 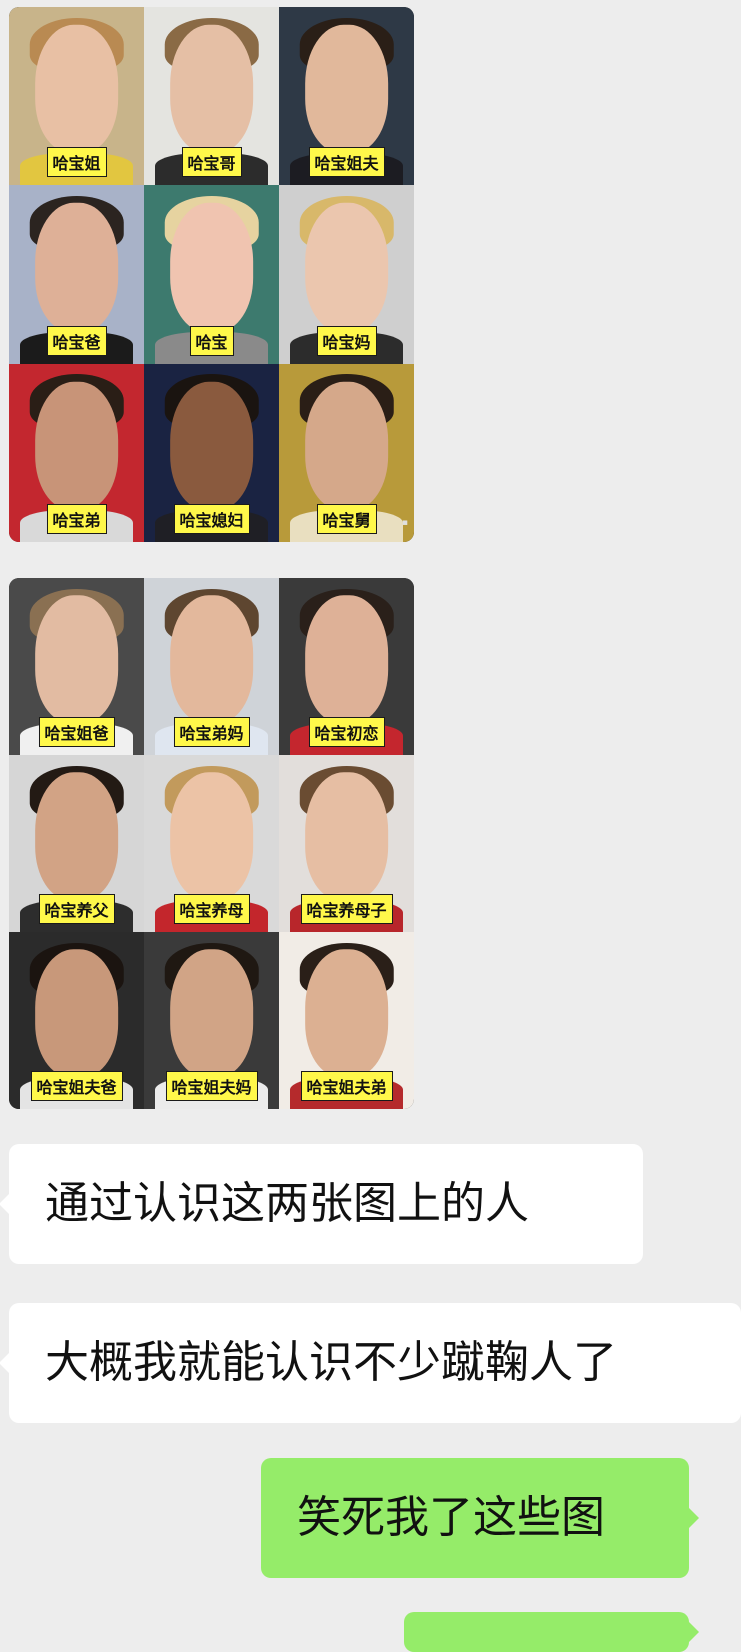 I want to click on photo-label: 哈宝养母, so click(x=211, y=909).